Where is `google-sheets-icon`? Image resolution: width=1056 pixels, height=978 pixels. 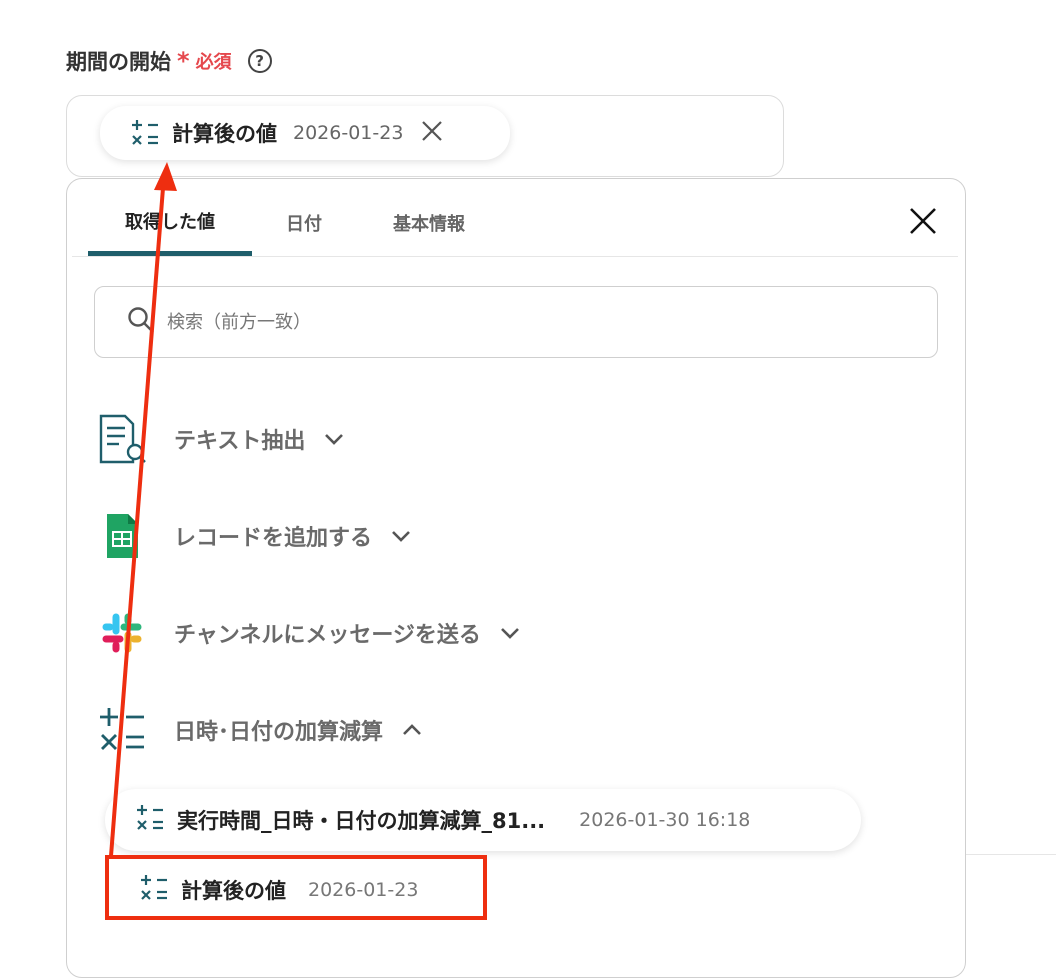 google-sheets-icon is located at coordinates (122, 536).